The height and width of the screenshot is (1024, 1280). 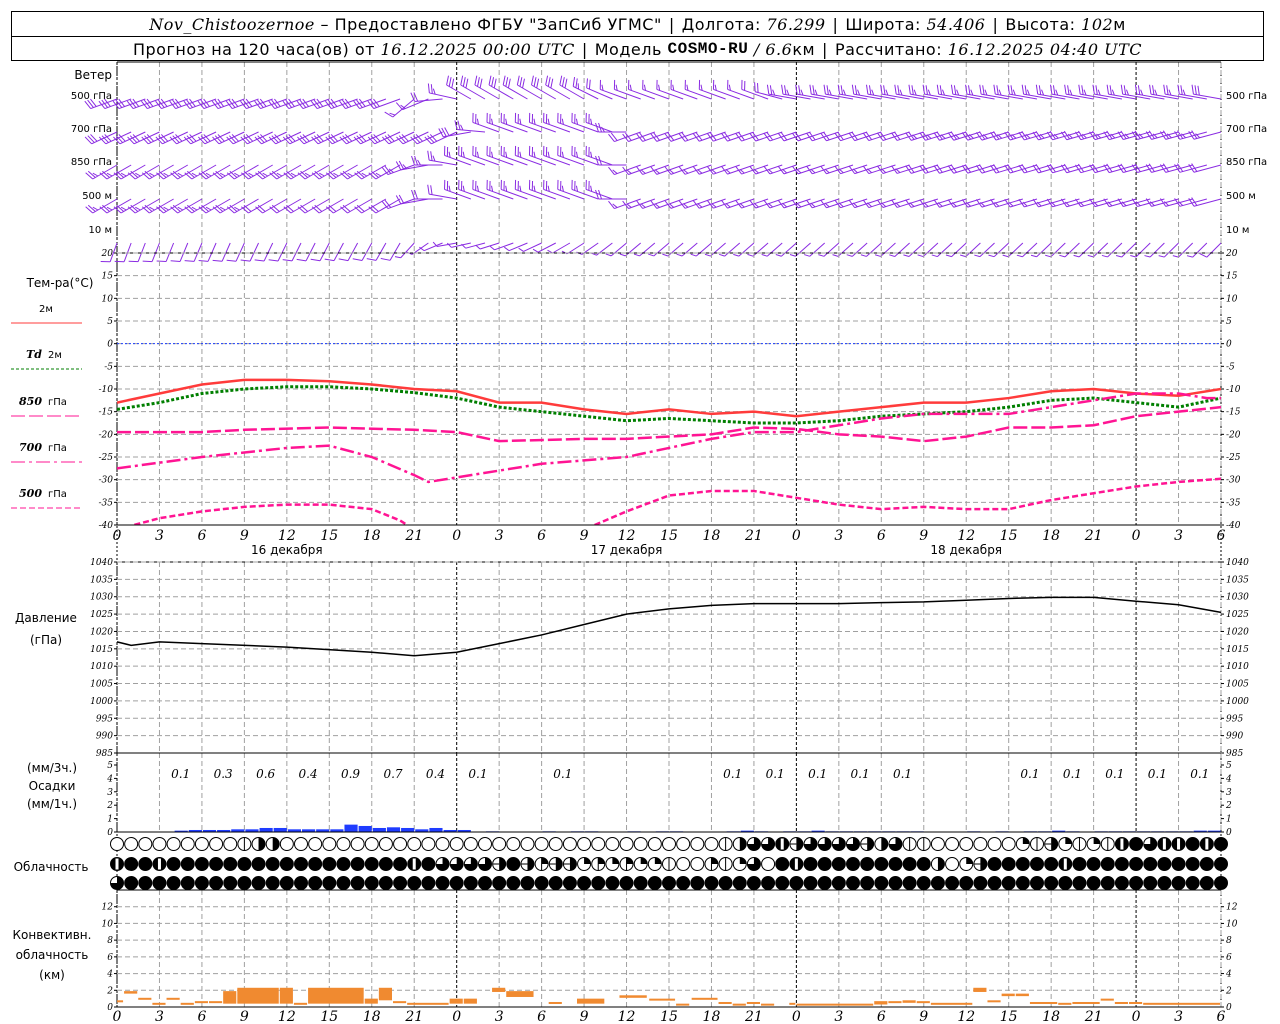 What do you see at coordinates (627, 536) in the screenshot?
I see `x-tick-label: 12` at bounding box center [627, 536].